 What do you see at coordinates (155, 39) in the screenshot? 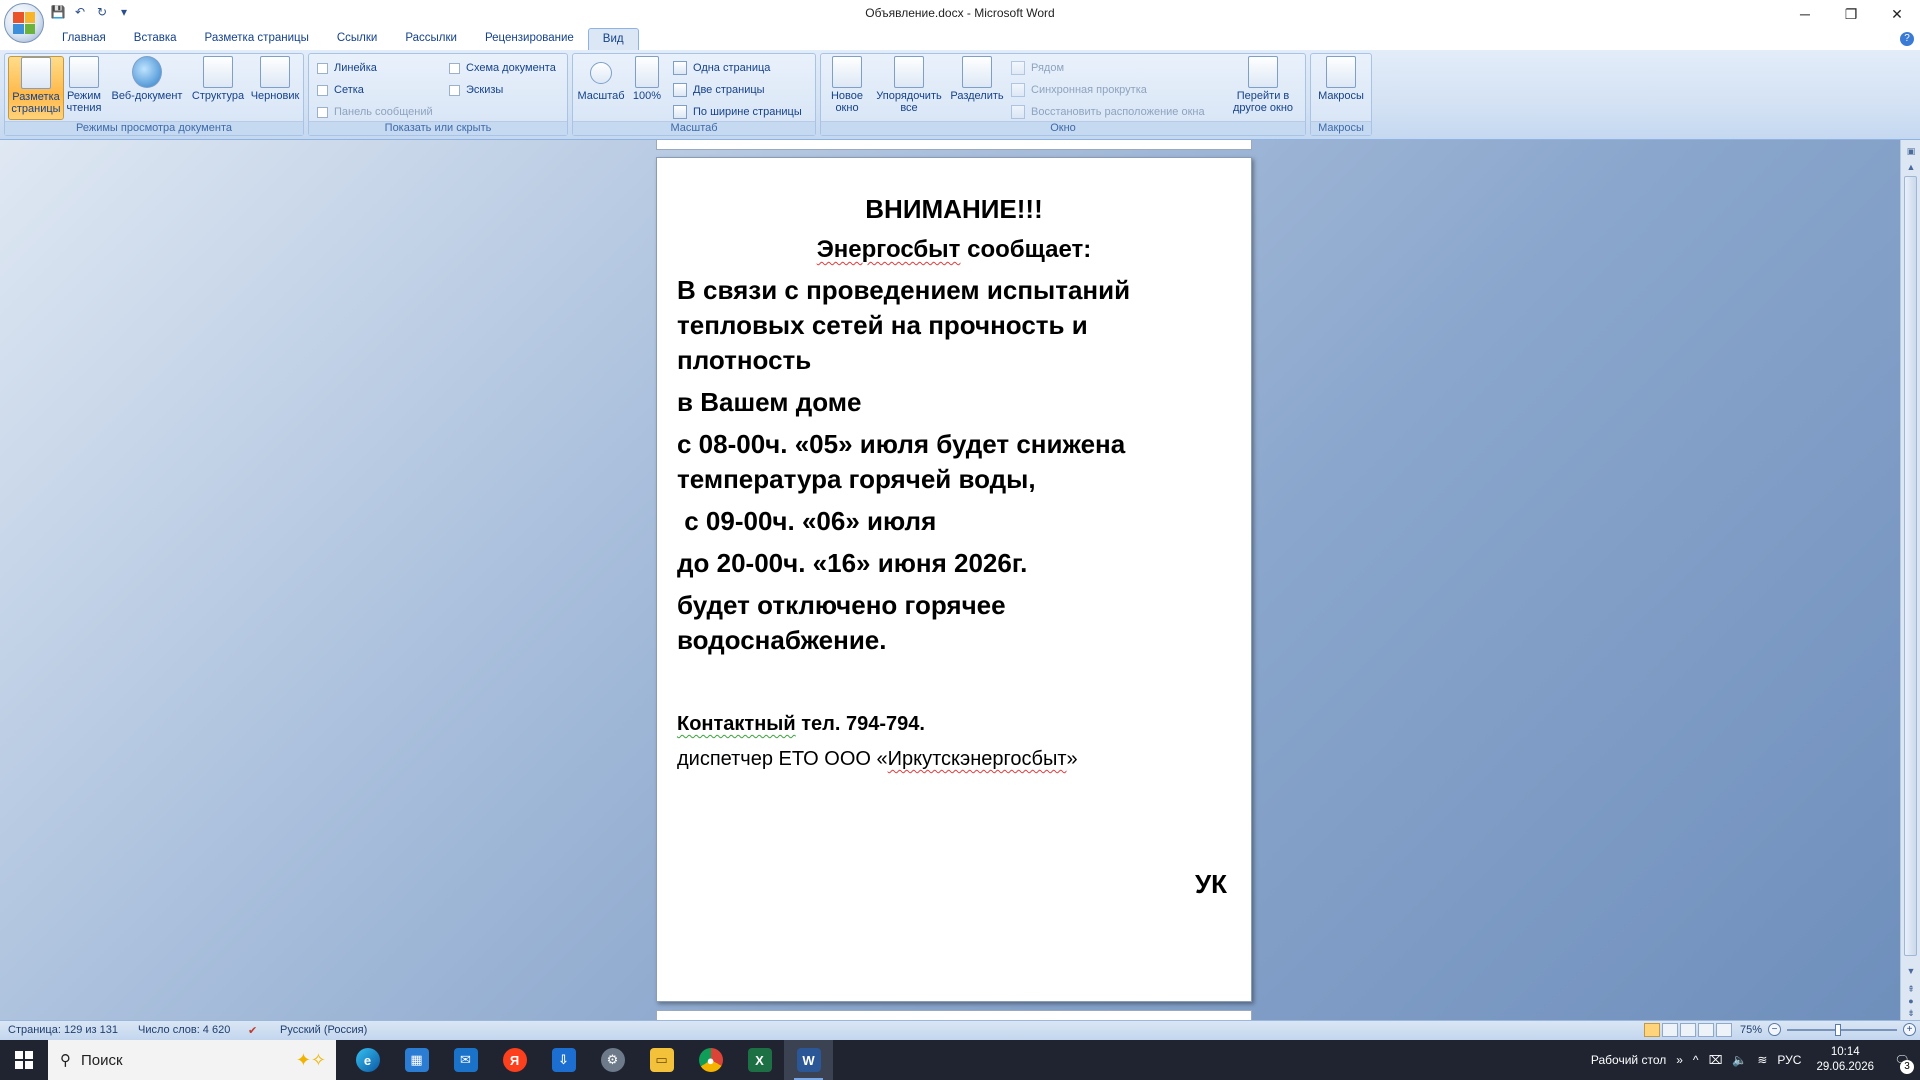
I see `tab-insert: Вставка` at bounding box center [155, 39].